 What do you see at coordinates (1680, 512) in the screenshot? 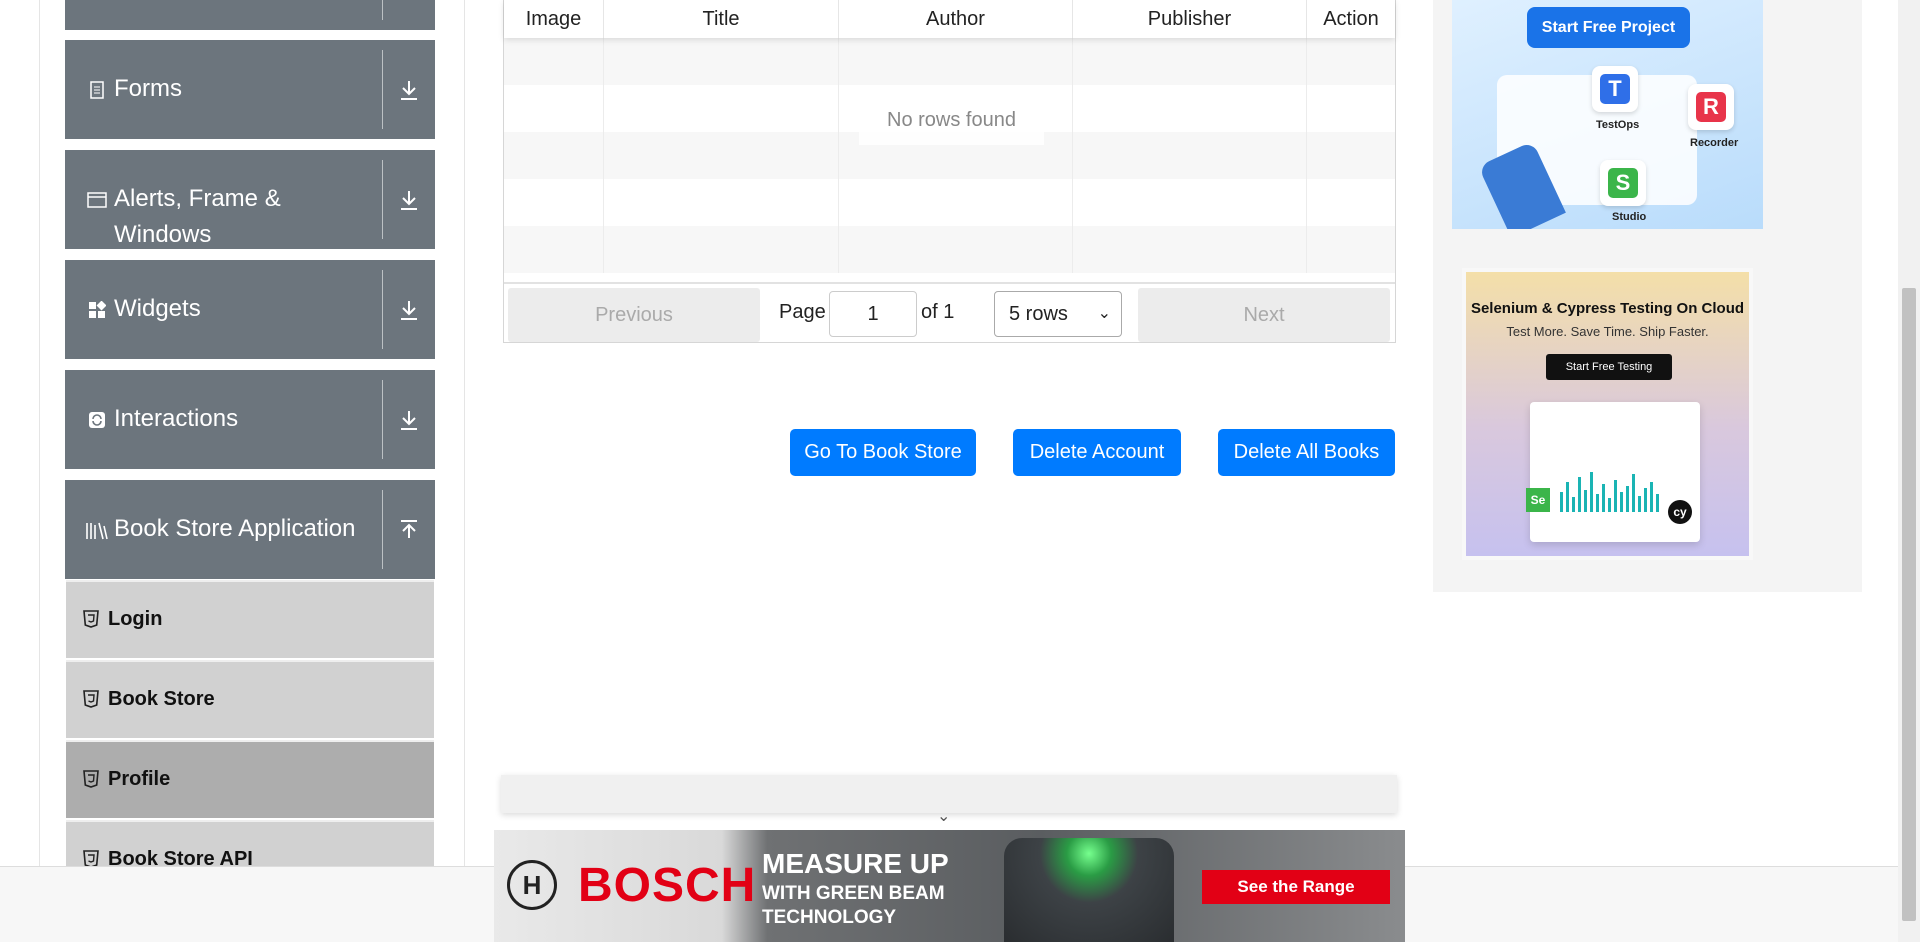
I see `cypress-logo: cy` at bounding box center [1680, 512].